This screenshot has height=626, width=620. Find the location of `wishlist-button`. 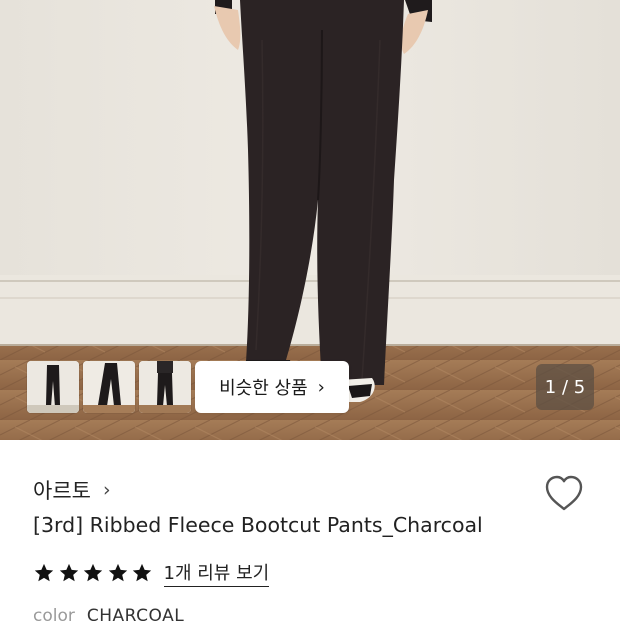

wishlist-button is located at coordinates (564, 494).